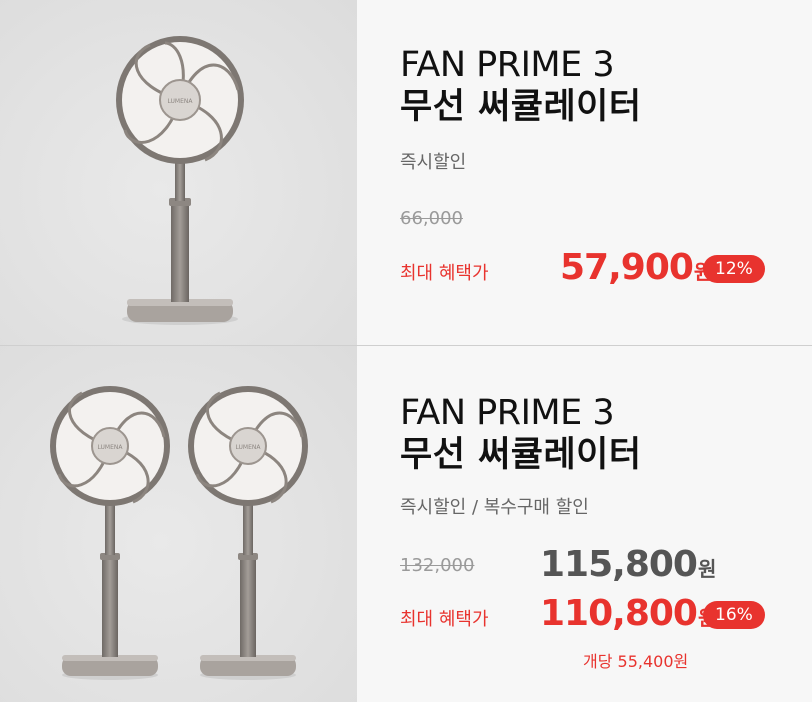  I want to click on discount-type: 즉시할인 / 복수구매 할인, so click(494, 507).